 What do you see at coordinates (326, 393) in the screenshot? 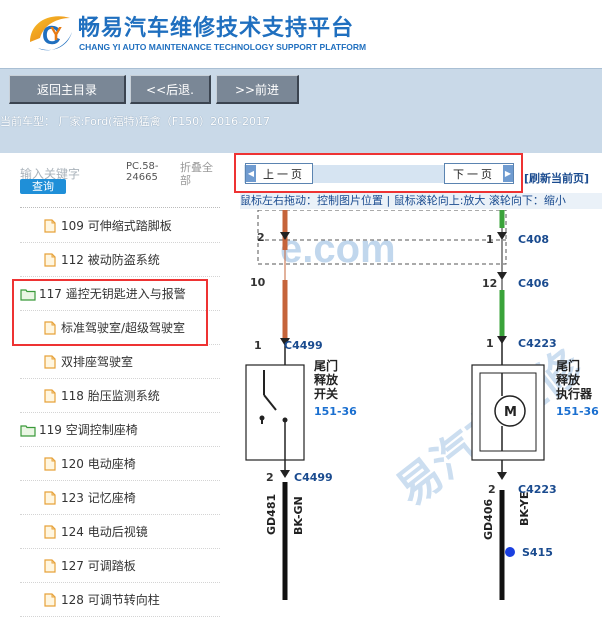
I see `left-component-name-3: 开关` at bounding box center [326, 393].